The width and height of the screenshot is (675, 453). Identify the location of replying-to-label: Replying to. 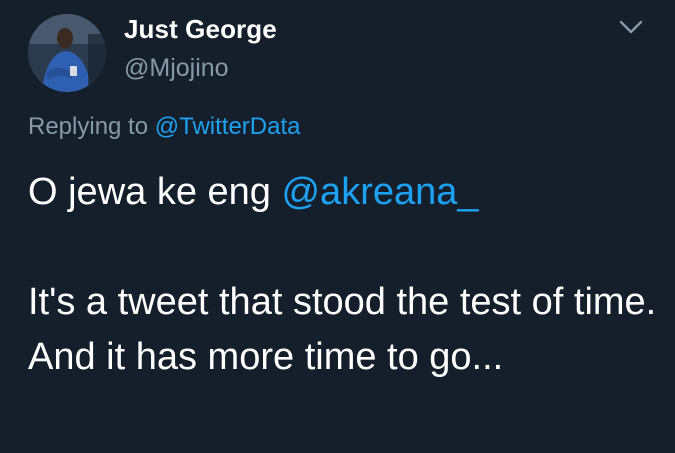
(91, 126).